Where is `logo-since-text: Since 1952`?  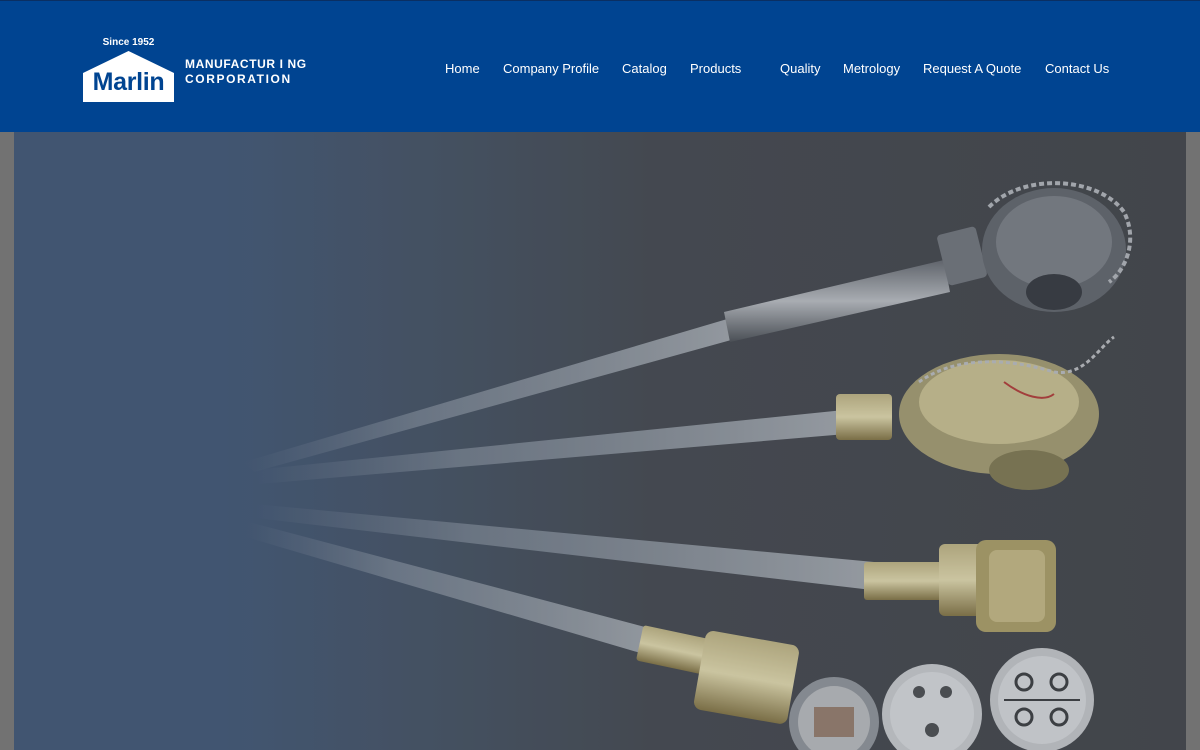 logo-since-text: Since 1952 is located at coordinates (128, 42).